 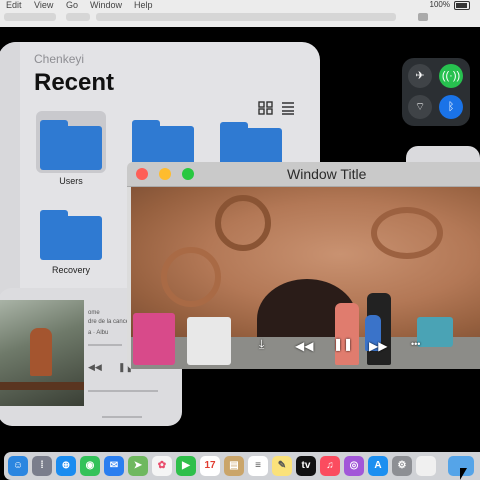 I want to click on blue-cart, so click(x=435, y=332).